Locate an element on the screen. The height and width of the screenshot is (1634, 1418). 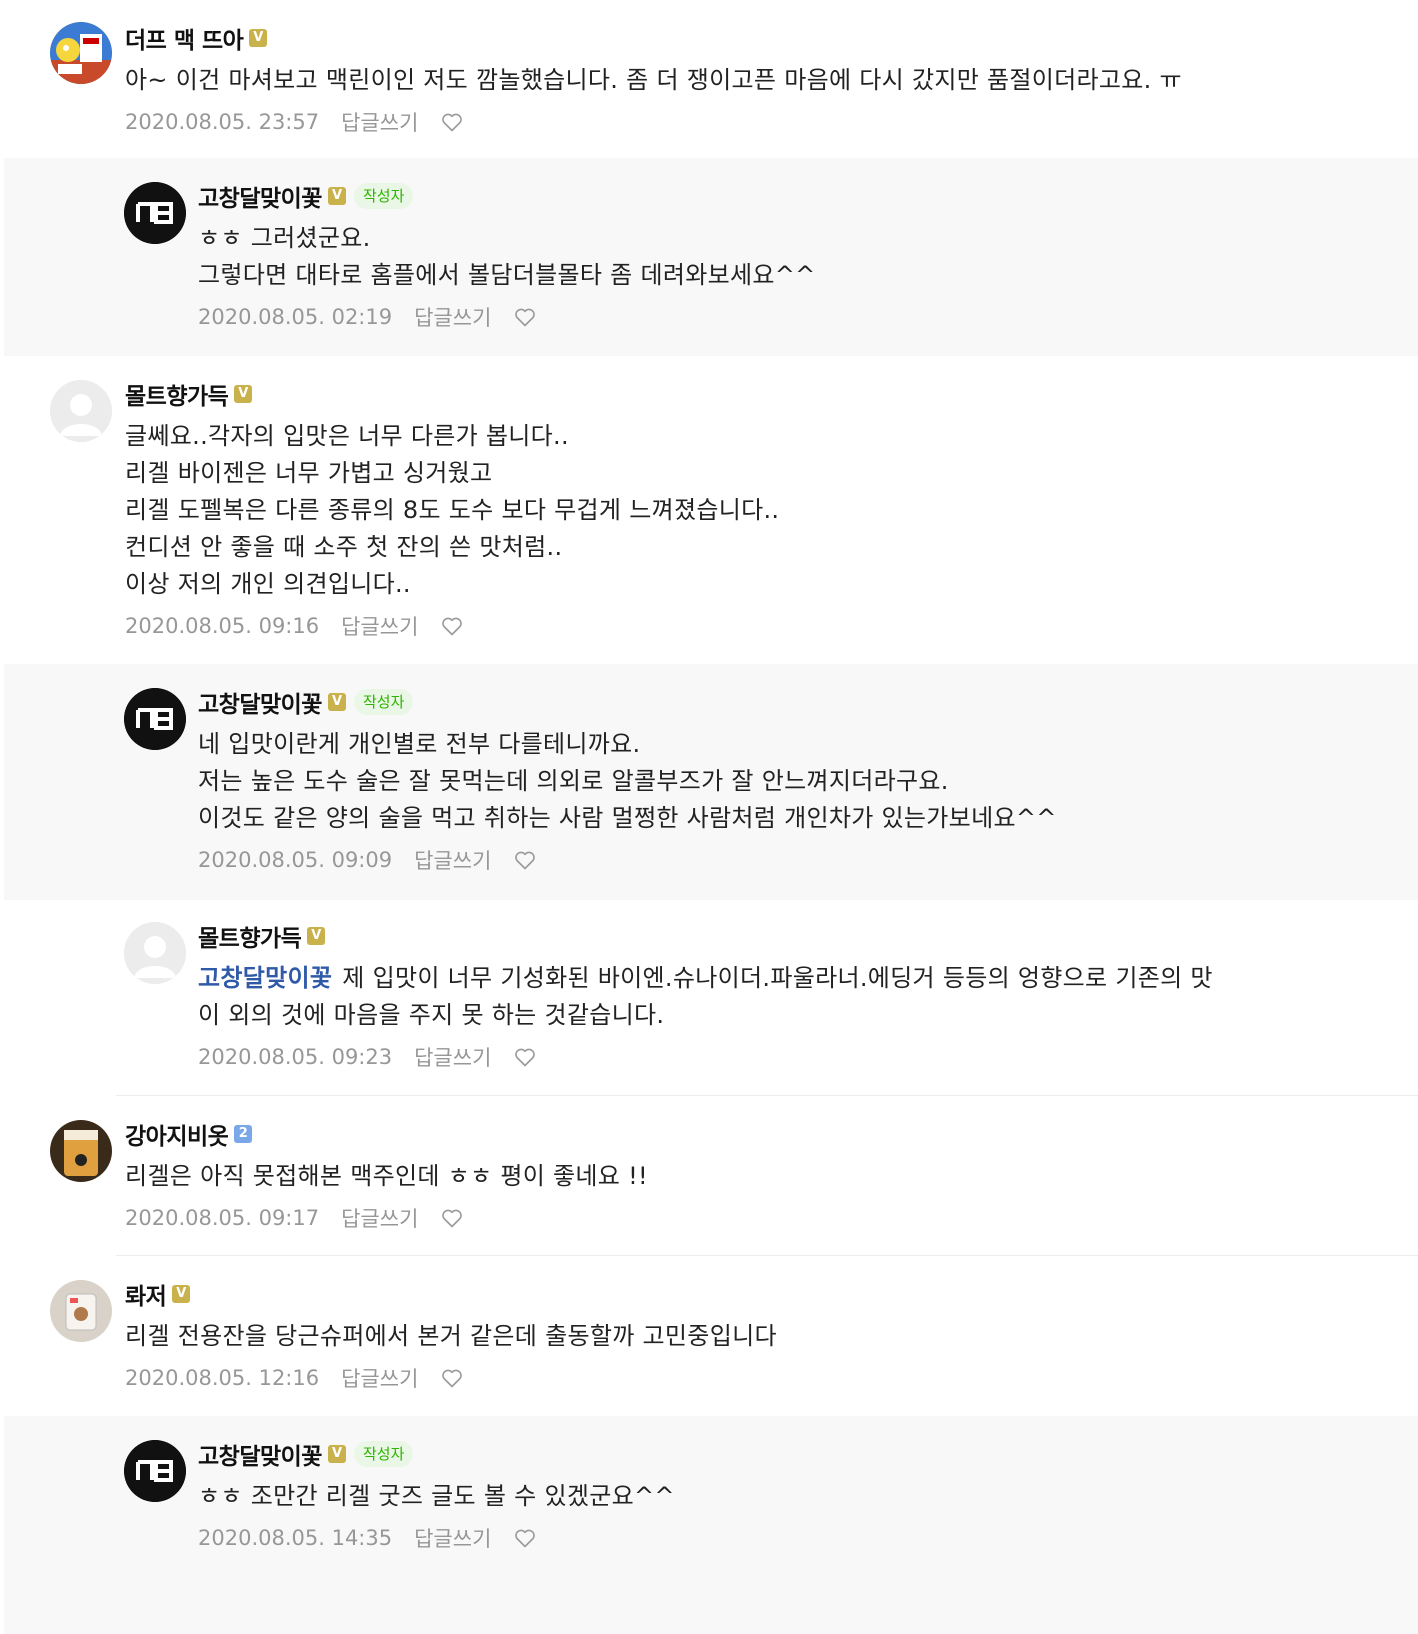
comment-date: 2020.08.05. 09:17 is located at coordinates (222, 1218).